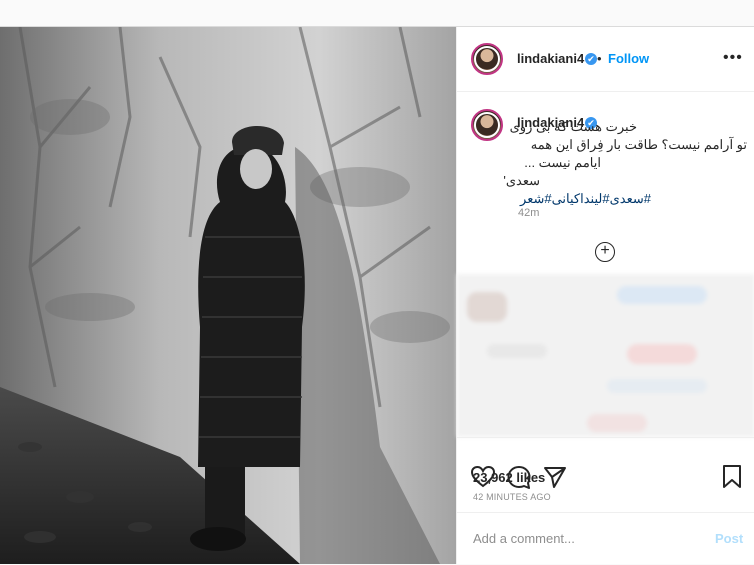  I want to click on caption-line-4: سعدی', so click(521, 180).